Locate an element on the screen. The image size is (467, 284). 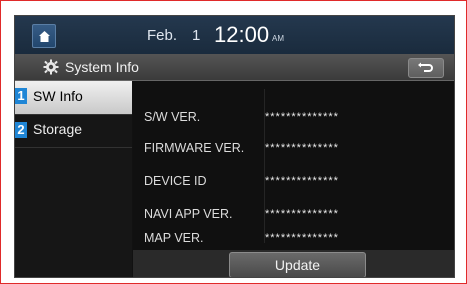
back-arrow-icon is located at coordinates (425, 67).